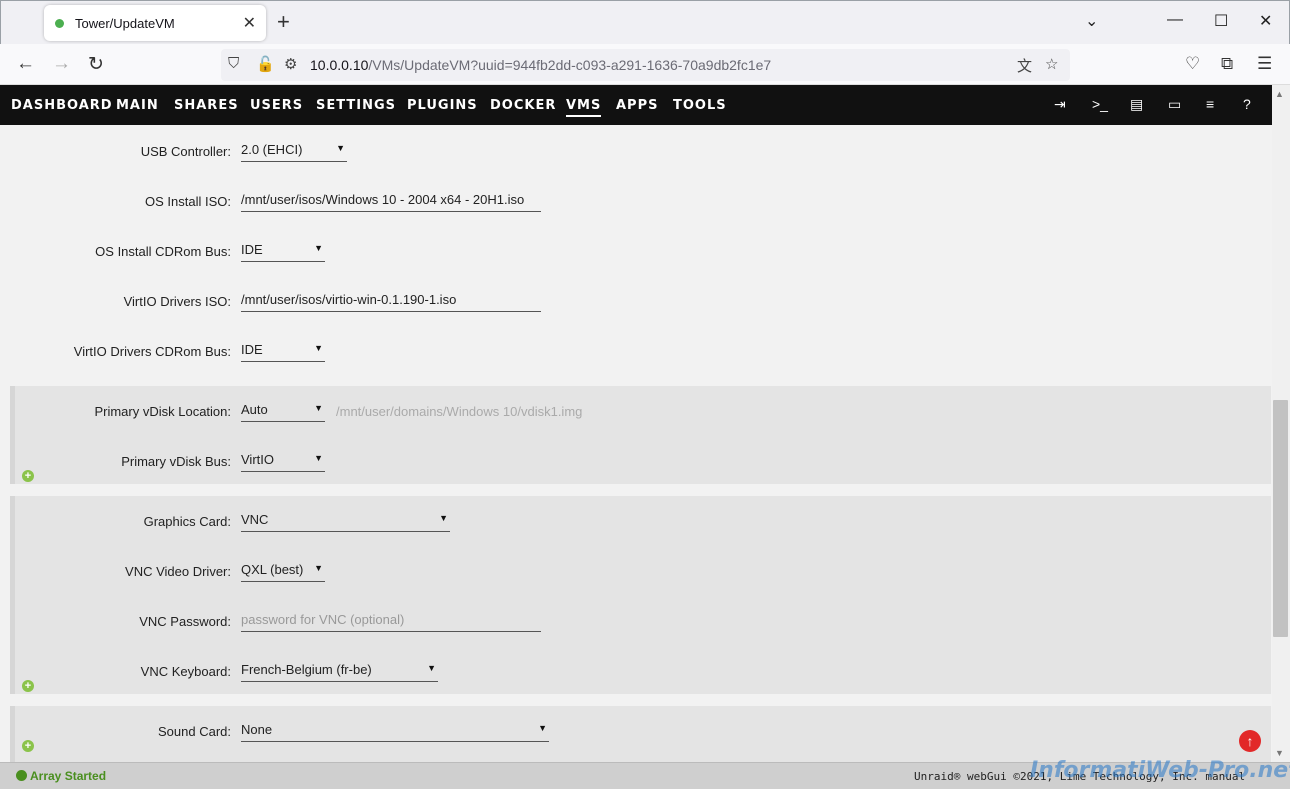 The width and height of the screenshot is (1290, 789). What do you see at coordinates (28, 746) in the screenshot?
I see `add-sound-plus-icon: +` at bounding box center [28, 746].